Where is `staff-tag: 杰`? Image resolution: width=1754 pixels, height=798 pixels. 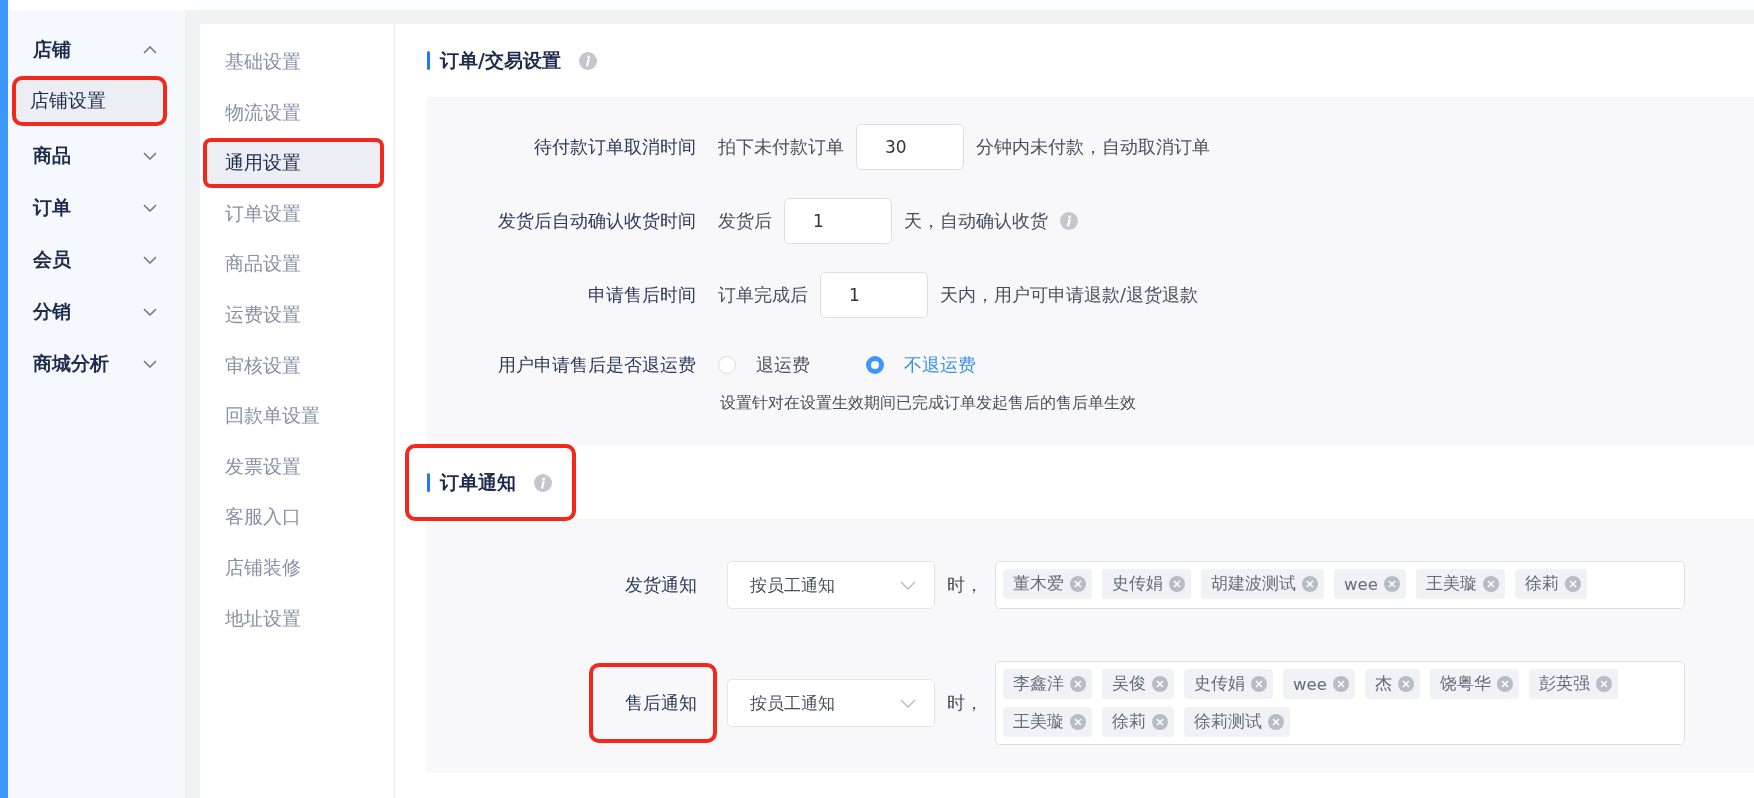 staff-tag: 杰 is located at coordinates (1392, 684).